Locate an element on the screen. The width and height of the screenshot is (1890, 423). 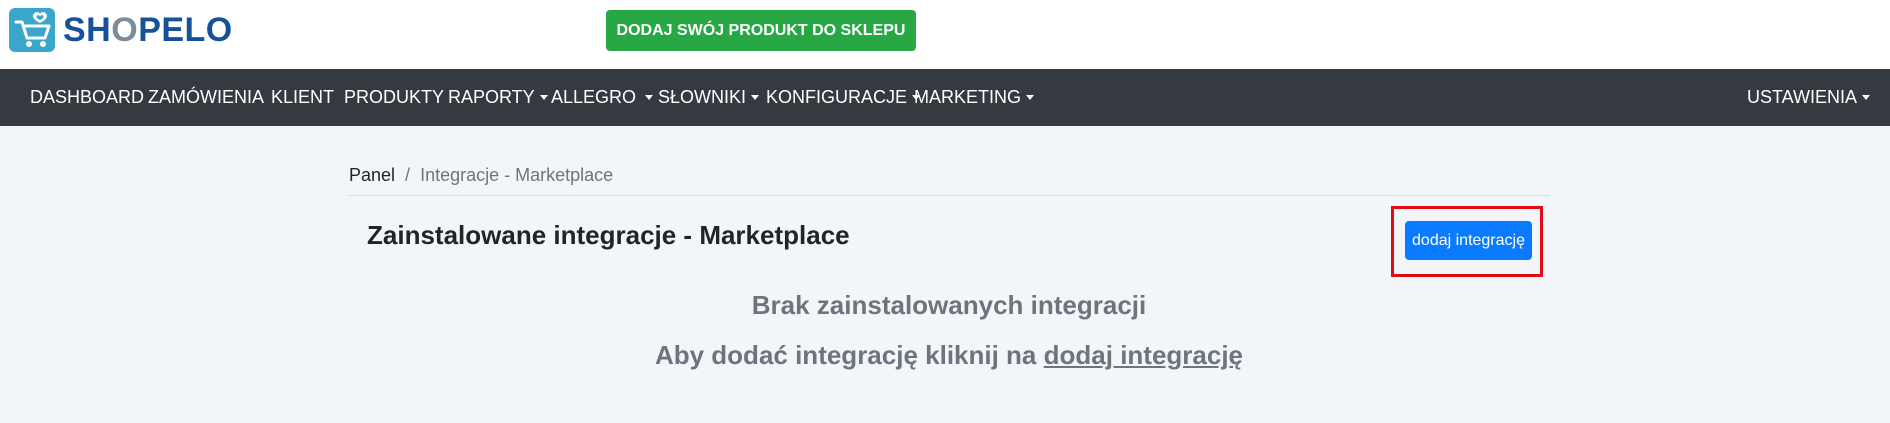
nav-item-label: SŁOWNIKI is located at coordinates (702, 97).